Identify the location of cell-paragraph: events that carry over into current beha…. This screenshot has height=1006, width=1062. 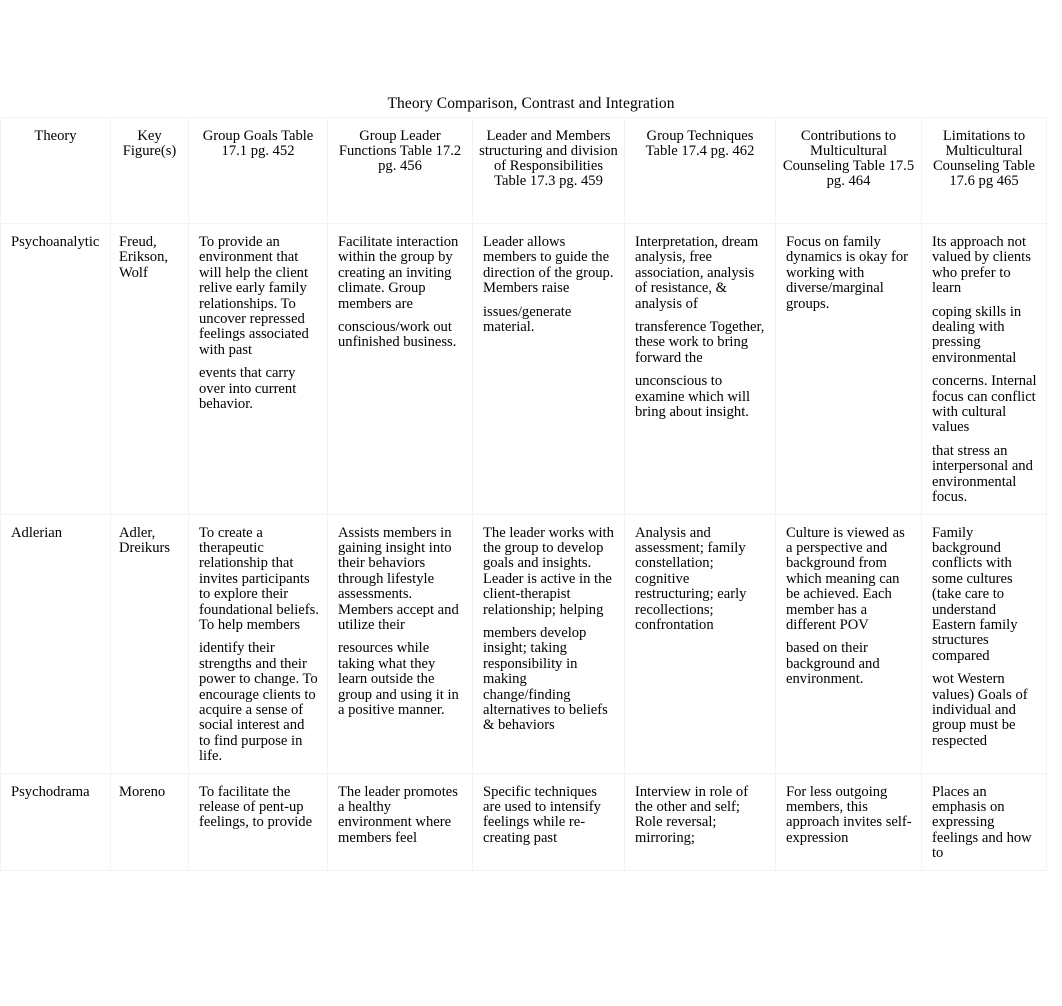
(248, 389).